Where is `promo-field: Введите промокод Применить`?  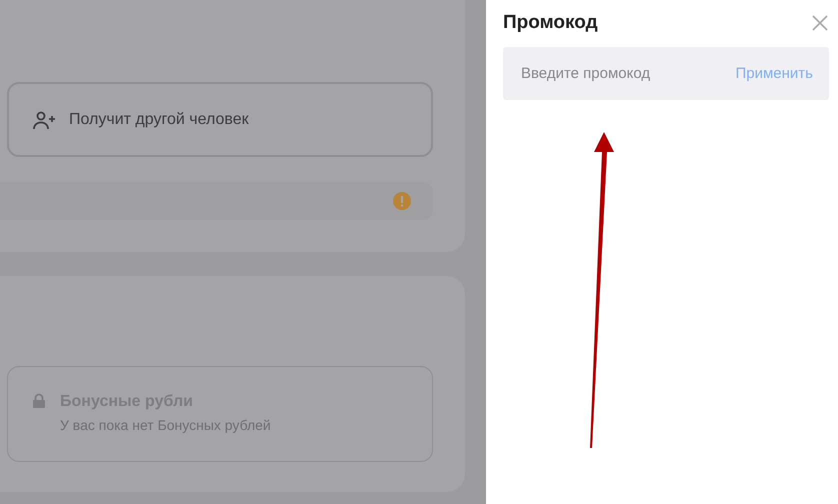 promo-field: Введите промокод Применить is located at coordinates (666, 73).